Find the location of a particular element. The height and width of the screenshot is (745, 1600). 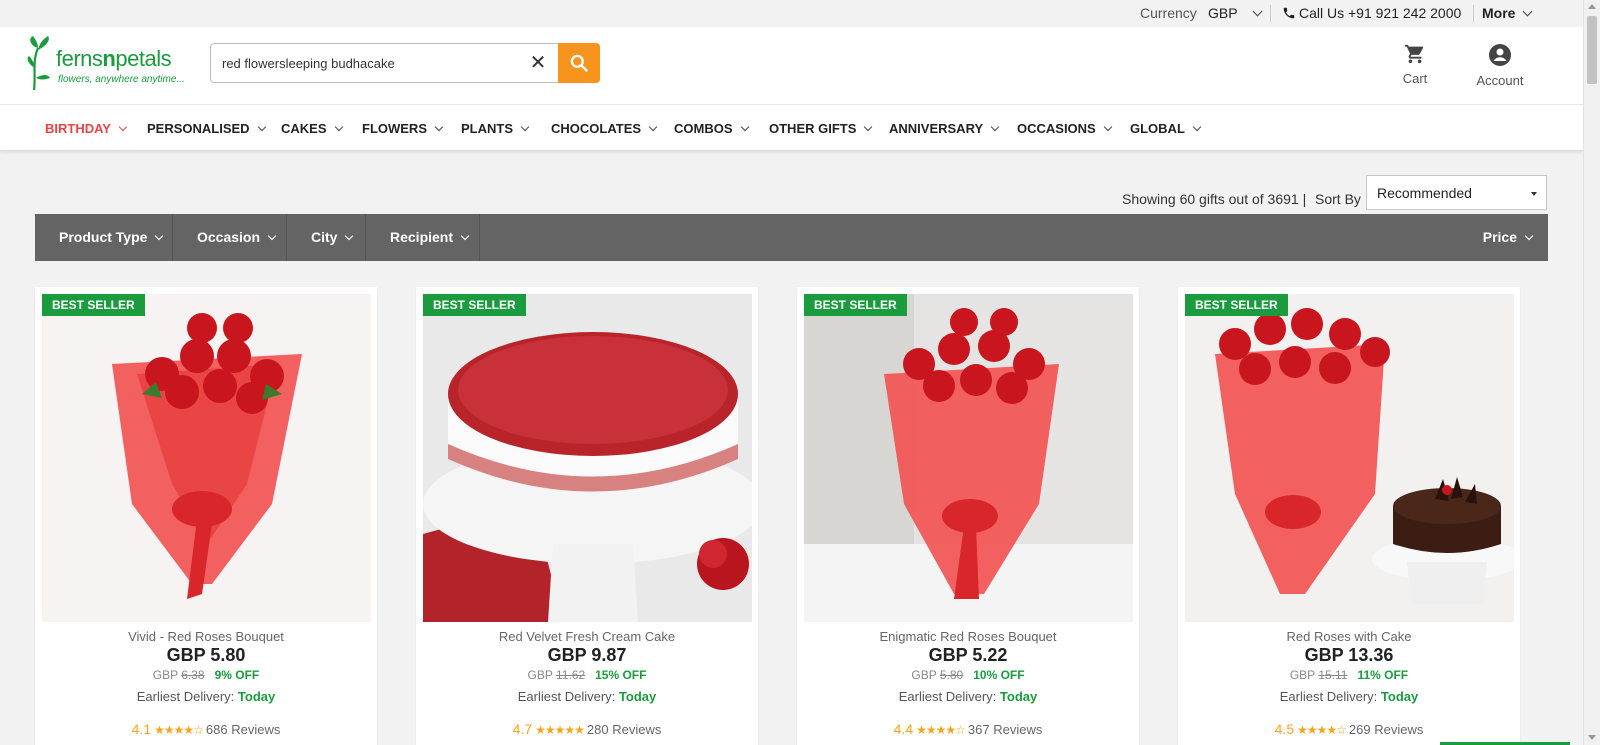

currency-select: GBP is located at coordinates (1235, 13).